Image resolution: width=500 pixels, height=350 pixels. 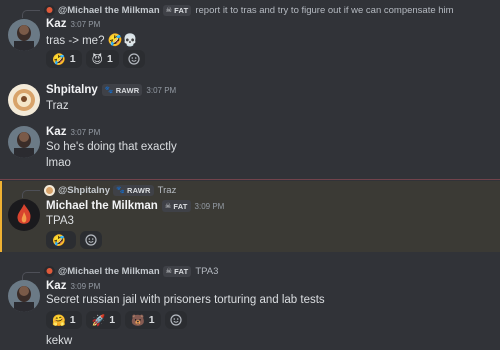 What do you see at coordinates (250, 179) in the screenshot?
I see `new-messages-divider` at bounding box center [250, 179].